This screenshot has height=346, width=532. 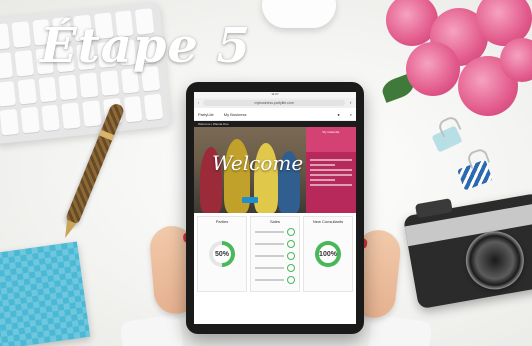 I want to click on site-nav: PartyLite My Business ● ⌕, so click(x=275, y=114).